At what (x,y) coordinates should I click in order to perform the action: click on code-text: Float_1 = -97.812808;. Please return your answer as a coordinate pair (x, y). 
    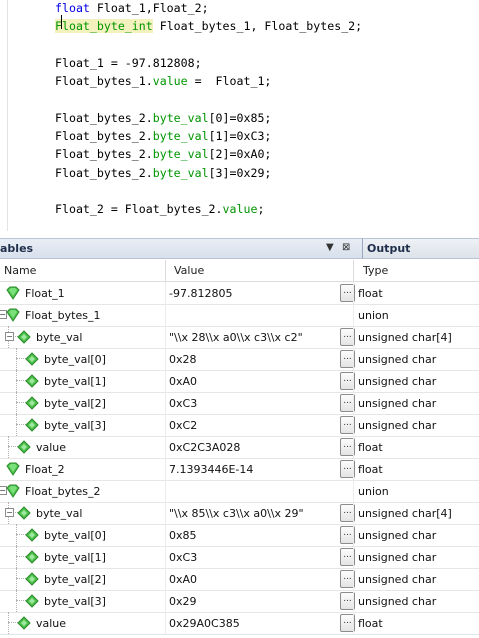
    Looking at the image, I should click on (128, 62).